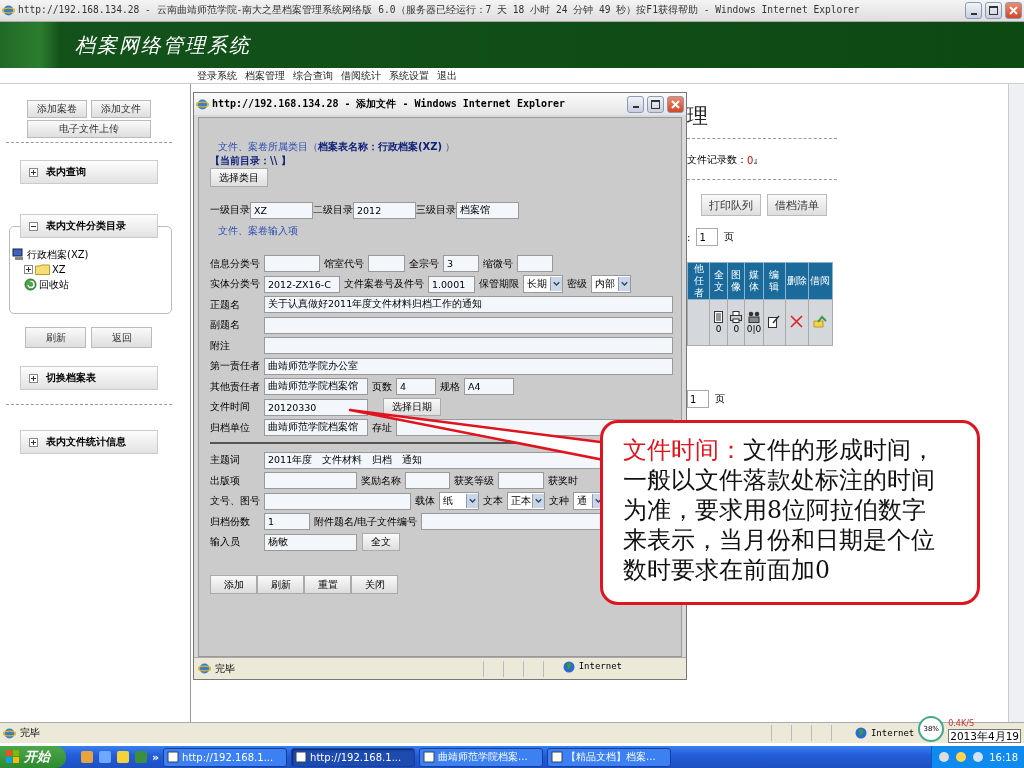 This screenshot has height=768, width=1024. I want to click on date-text: 2013年4月19, so click(984, 735).